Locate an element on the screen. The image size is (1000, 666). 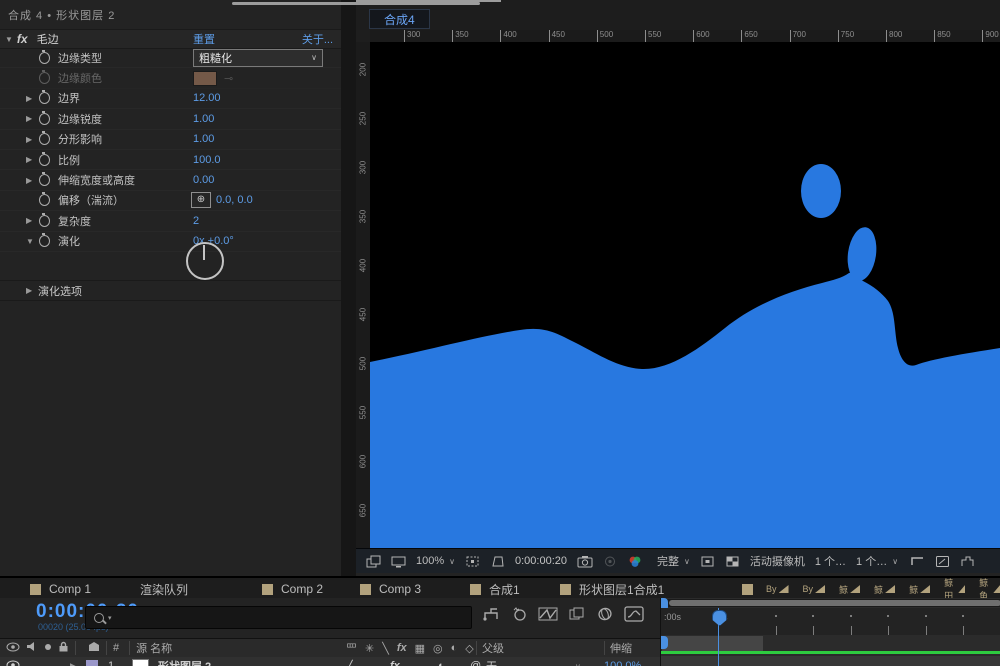
parent-select: 无 is located at coordinates (491, 662).